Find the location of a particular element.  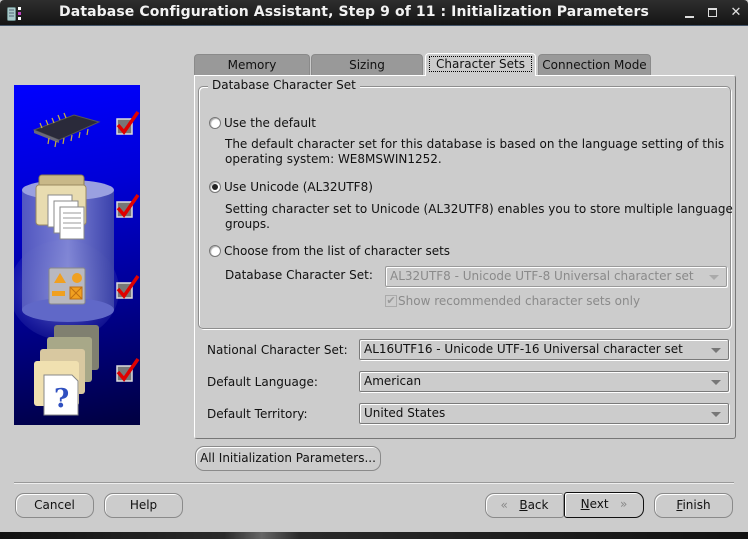

national-charset-label: National Character Set: is located at coordinates (277, 350).